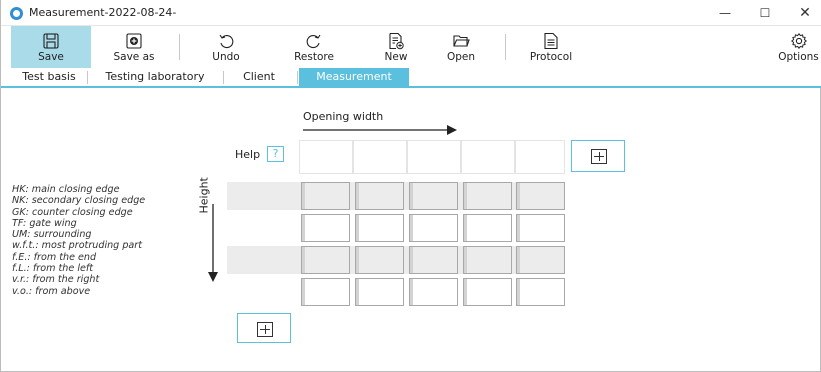 This screenshot has height=372, width=821. What do you see at coordinates (51, 291) in the screenshot?
I see `legend-item: v.o.: from above` at bounding box center [51, 291].